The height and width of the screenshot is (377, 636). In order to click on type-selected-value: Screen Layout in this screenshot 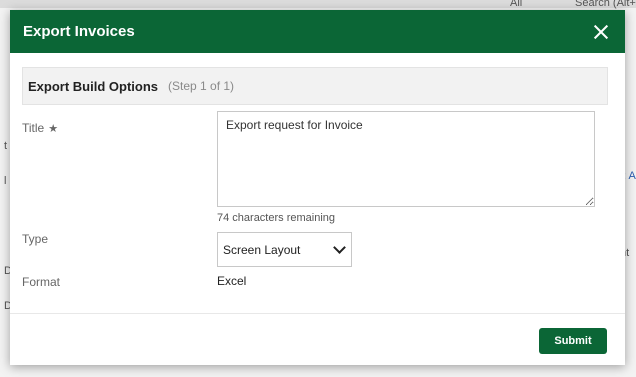, I will do `click(262, 249)`.